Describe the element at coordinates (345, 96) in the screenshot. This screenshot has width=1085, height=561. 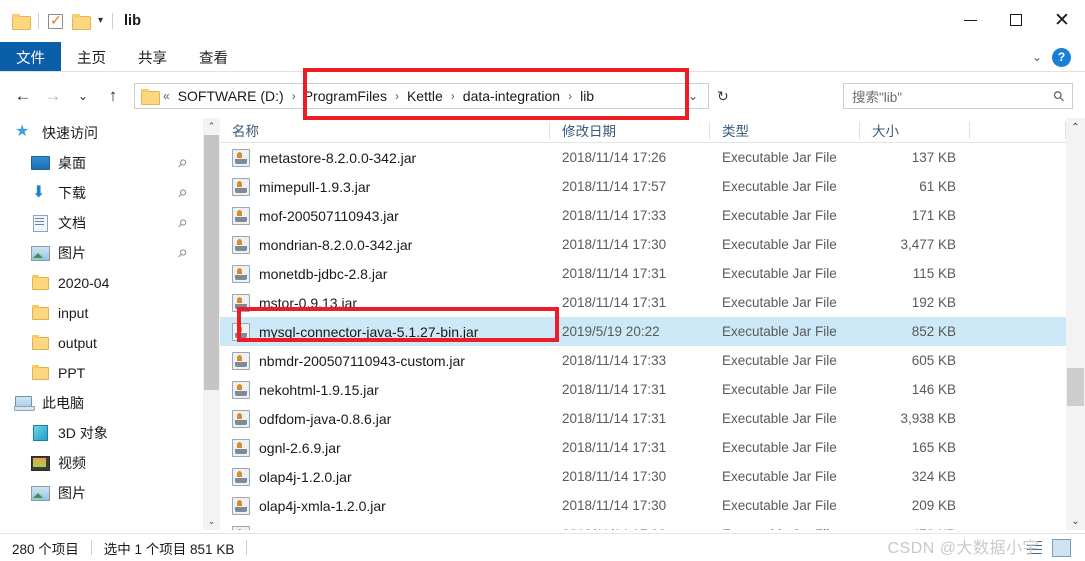
I see `breadcrumb-item-programfiles: ProgramFiles` at that location.